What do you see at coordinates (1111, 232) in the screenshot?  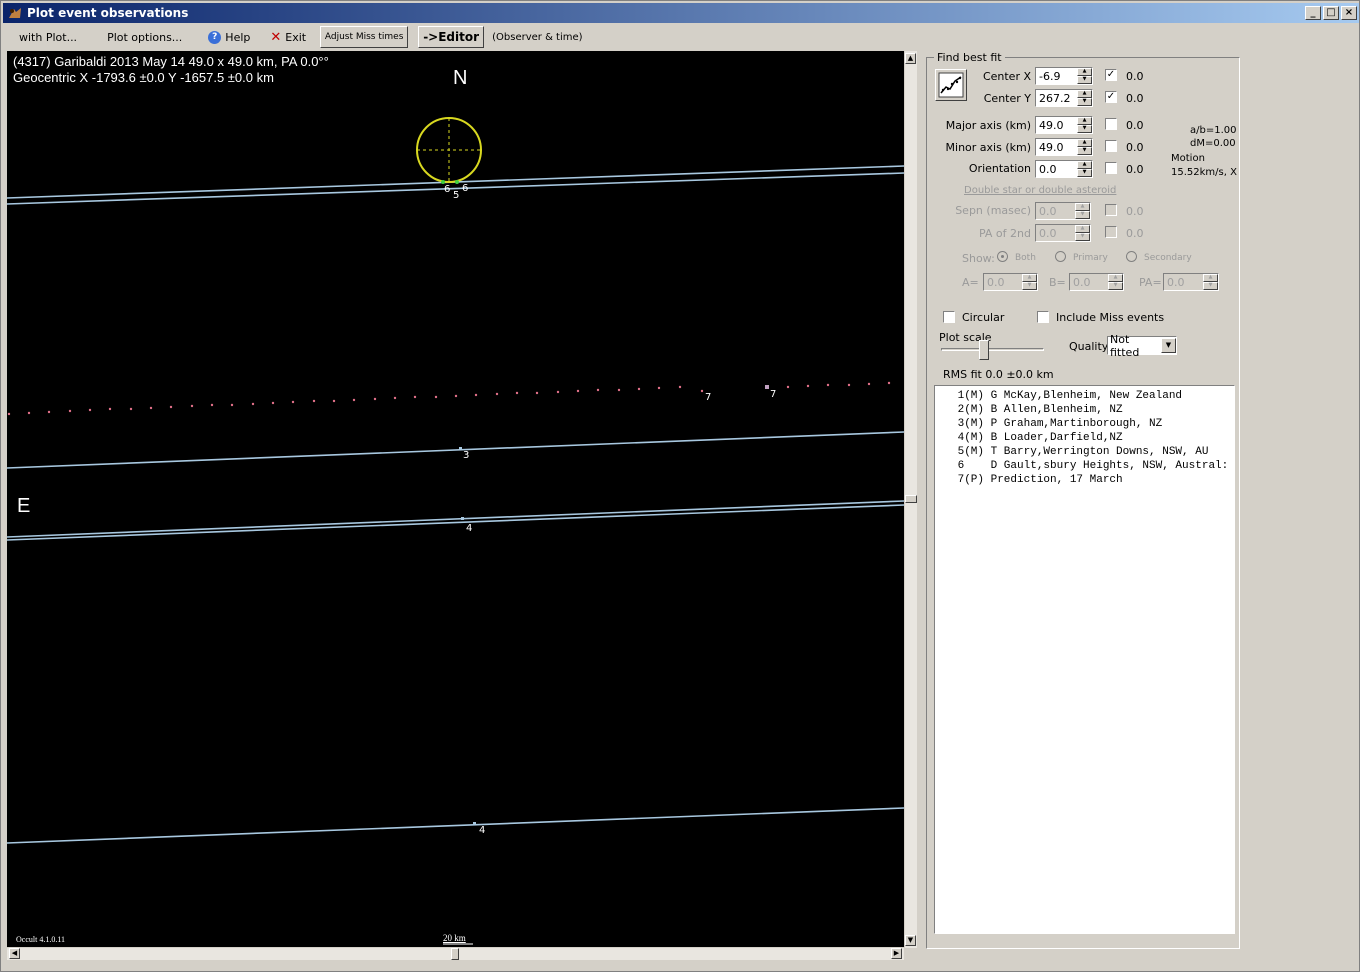 I see `pa2-checkbox` at bounding box center [1111, 232].